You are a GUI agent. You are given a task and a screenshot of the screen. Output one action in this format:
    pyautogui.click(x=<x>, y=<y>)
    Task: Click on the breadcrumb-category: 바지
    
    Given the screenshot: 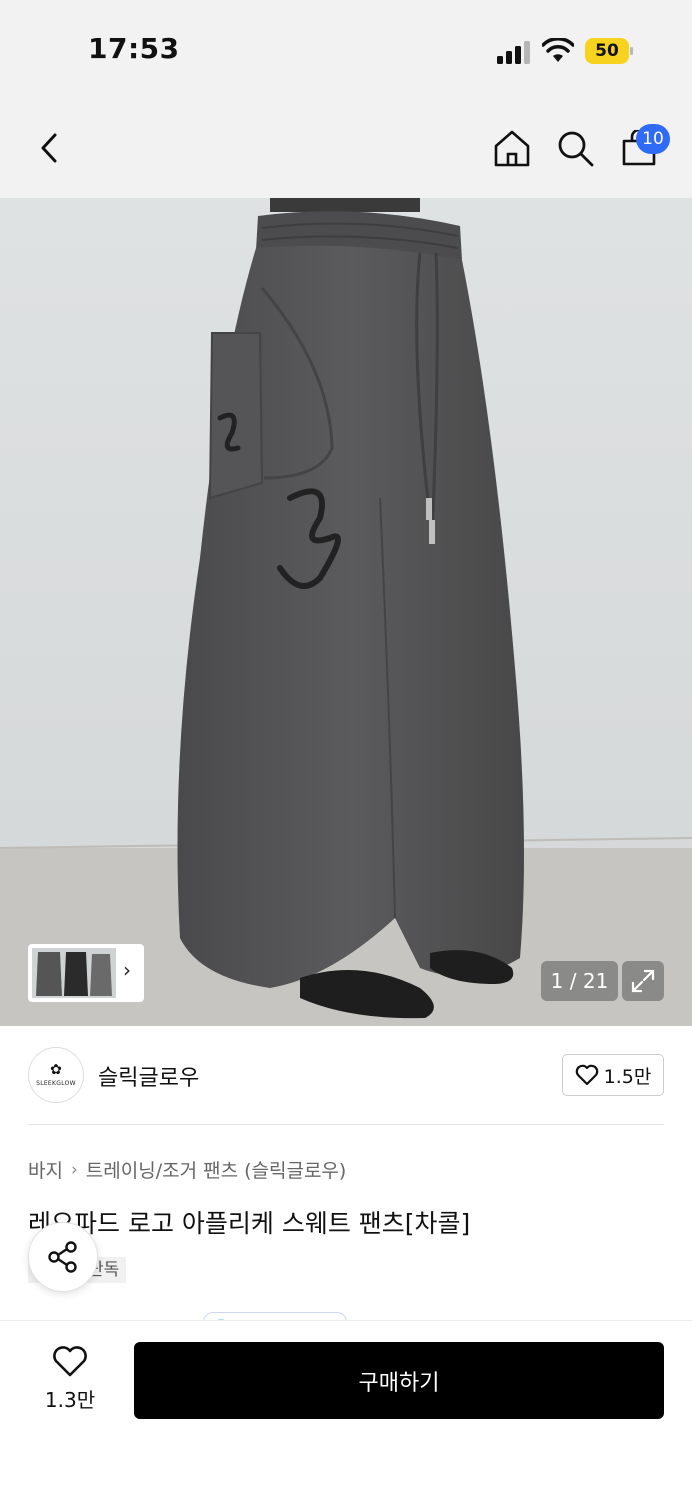 What is the action you would take?
    pyautogui.click(x=45, y=1169)
    